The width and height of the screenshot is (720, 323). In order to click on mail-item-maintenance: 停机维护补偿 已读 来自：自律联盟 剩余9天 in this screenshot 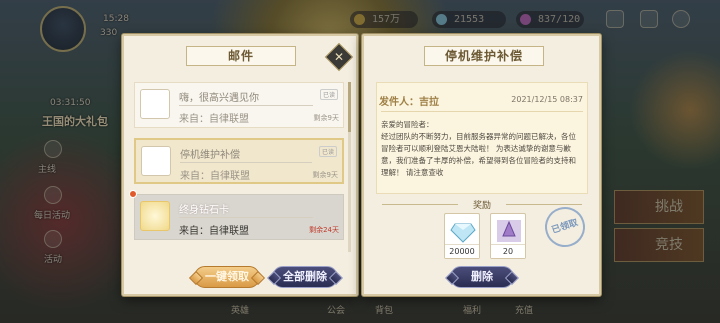, I will do `click(239, 161)`.